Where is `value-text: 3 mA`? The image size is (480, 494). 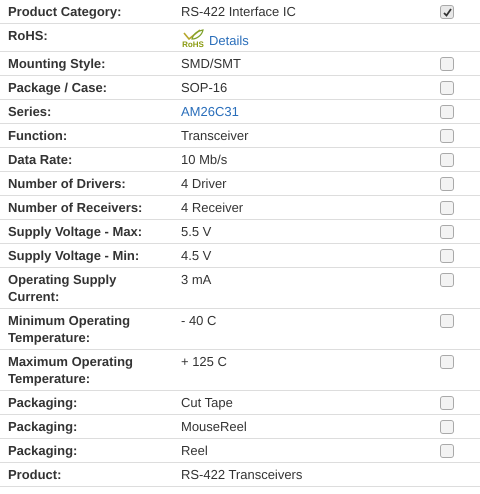
value-text: 3 mA is located at coordinates (196, 279).